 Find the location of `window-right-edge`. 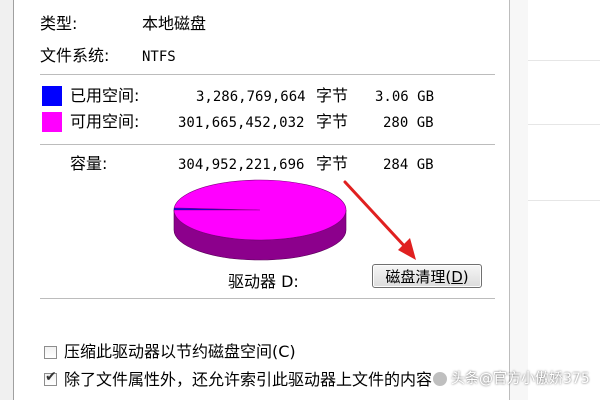

window-right-edge is located at coordinates (519, 200).